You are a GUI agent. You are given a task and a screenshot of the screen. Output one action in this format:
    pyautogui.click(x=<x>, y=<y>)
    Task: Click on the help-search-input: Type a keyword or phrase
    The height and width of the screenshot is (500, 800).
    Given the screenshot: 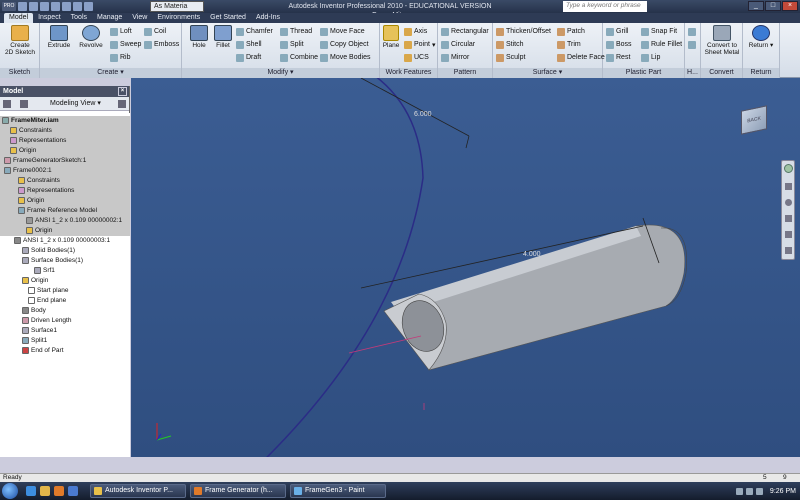 What is the action you would take?
    pyautogui.click(x=605, y=6)
    